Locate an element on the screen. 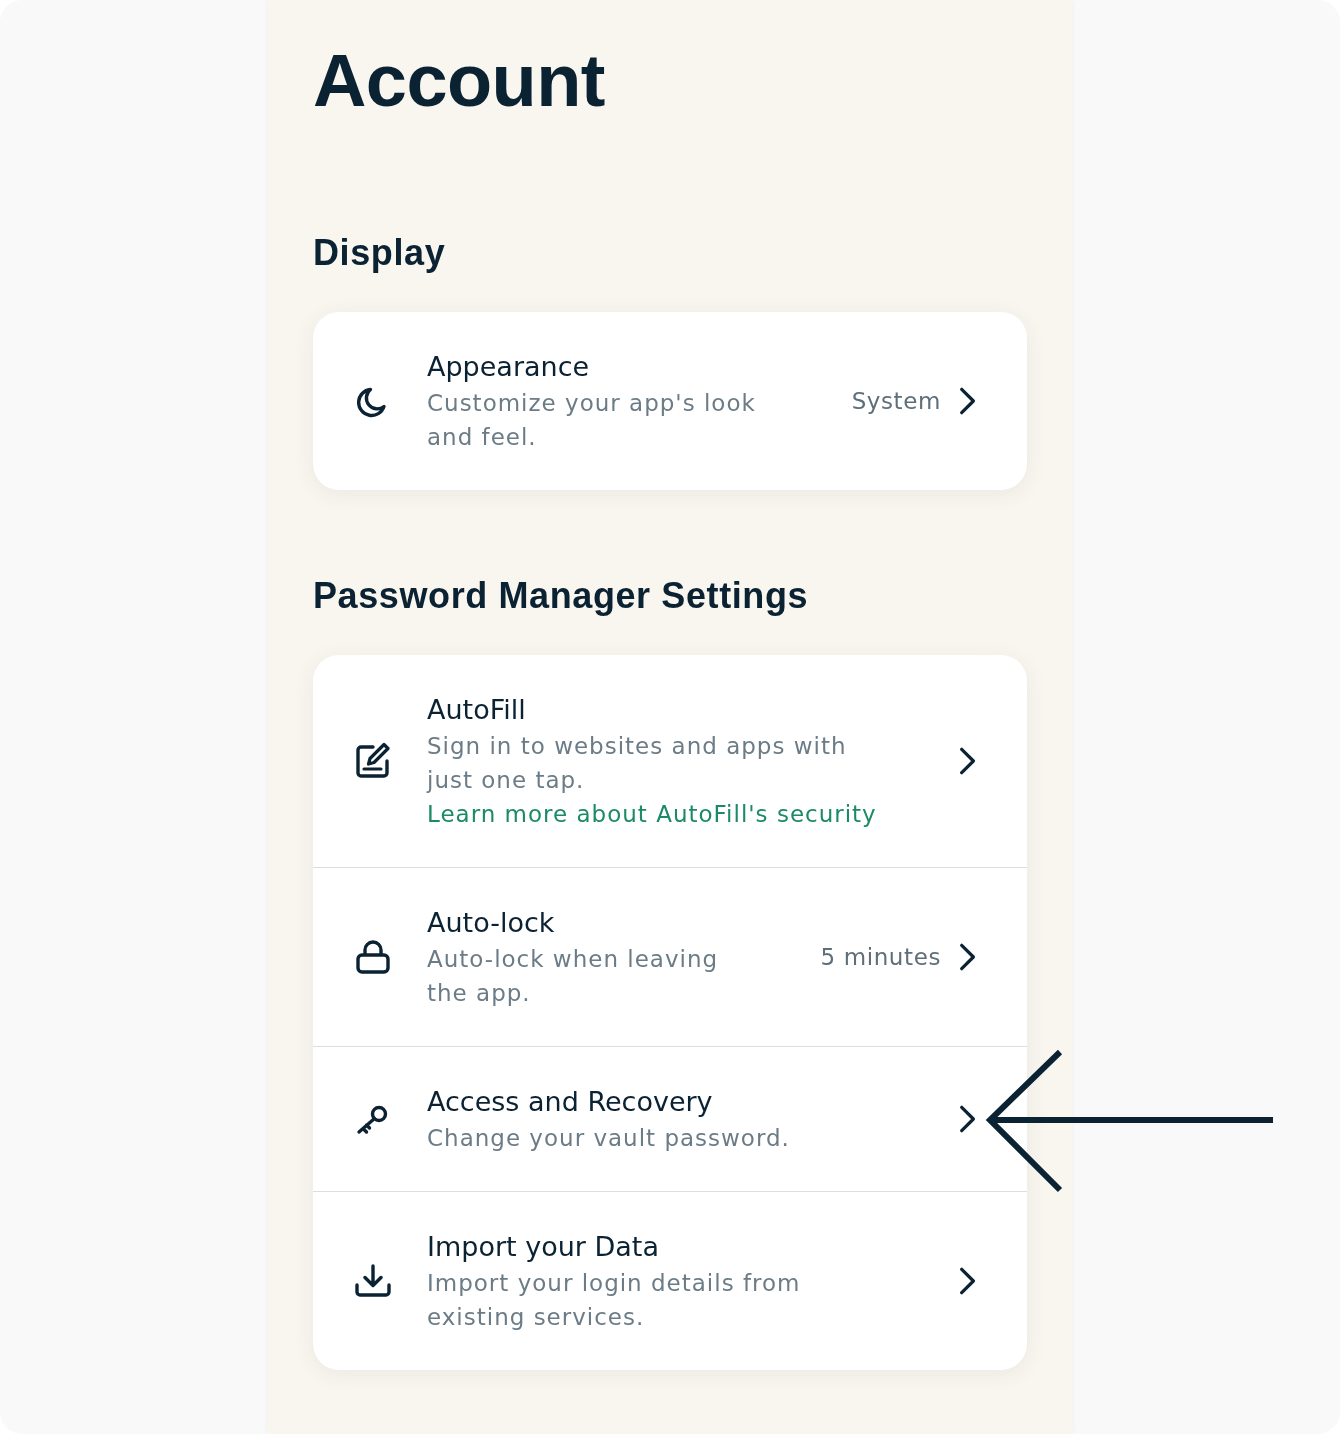 This screenshot has width=1340, height=1434. section-heading: Display is located at coordinates (380, 252).